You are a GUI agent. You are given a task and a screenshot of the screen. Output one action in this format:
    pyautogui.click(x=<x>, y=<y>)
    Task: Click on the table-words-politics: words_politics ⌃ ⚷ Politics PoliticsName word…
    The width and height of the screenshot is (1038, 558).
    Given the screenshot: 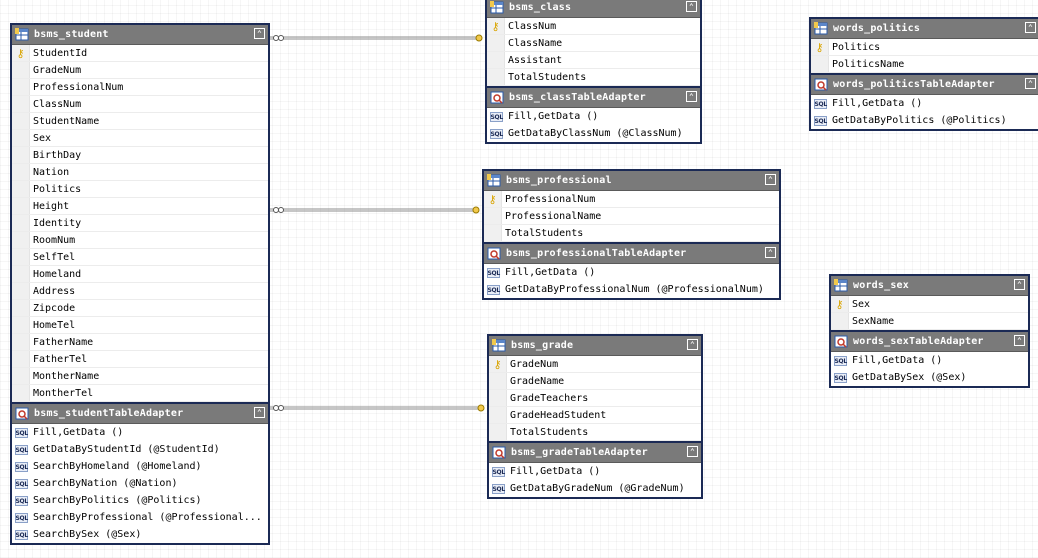 What is the action you would take?
    pyautogui.click(x=923, y=74)
    